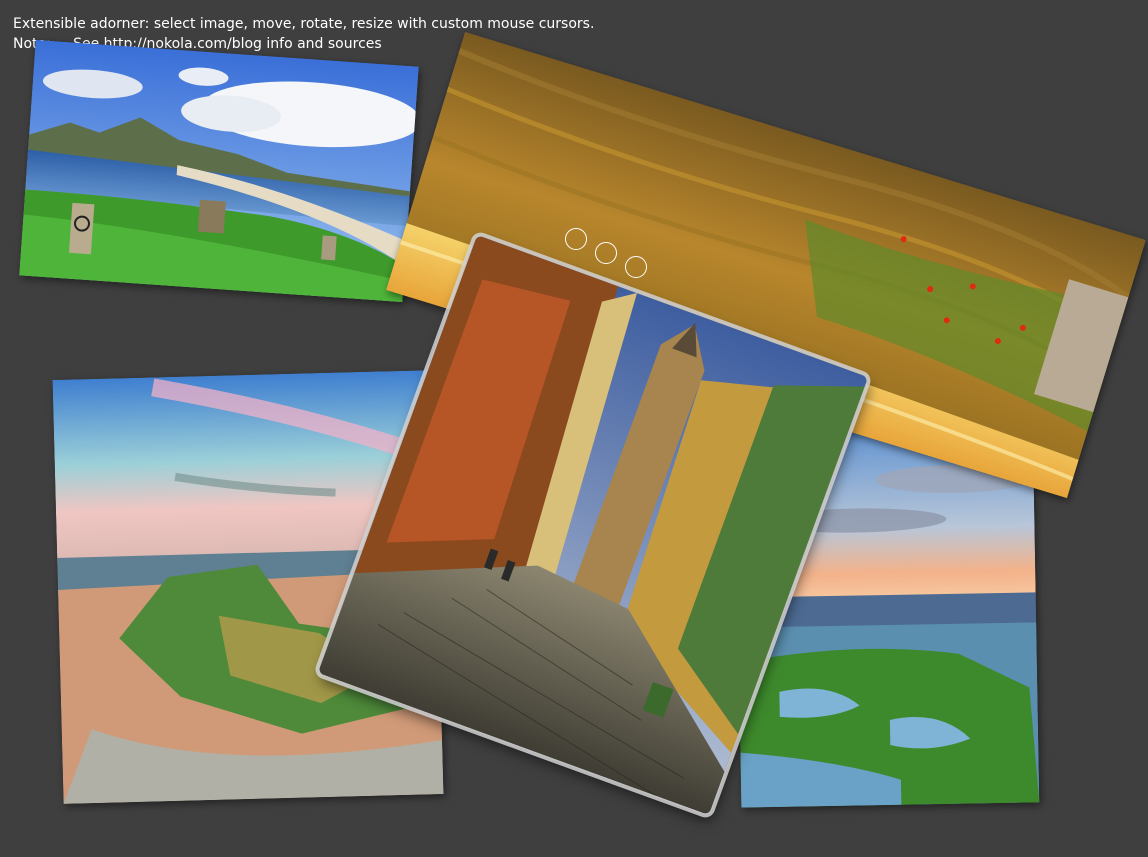 Image resolution: width=1148 pixels, height=857 pixels. I want to click on resize-handle, so click(606, 253).